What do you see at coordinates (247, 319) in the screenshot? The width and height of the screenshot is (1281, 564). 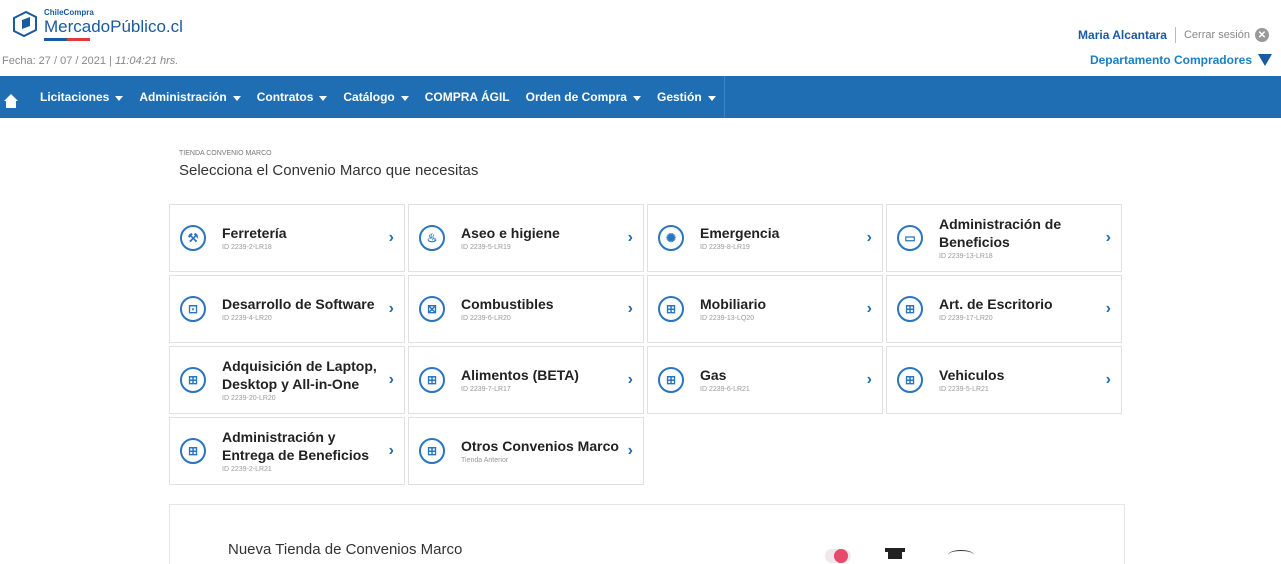 I see `card-id: ID 2239-4-LR20` at bounding box center [247, 319].